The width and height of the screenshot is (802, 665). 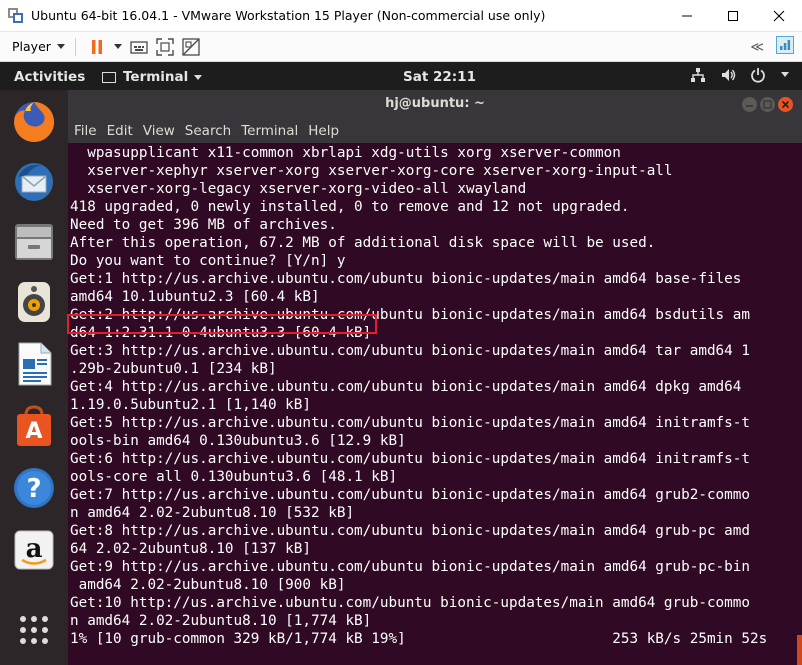 I want to click on terminal-title: hj@ubuntu: ~, so click(x=435, y=103).